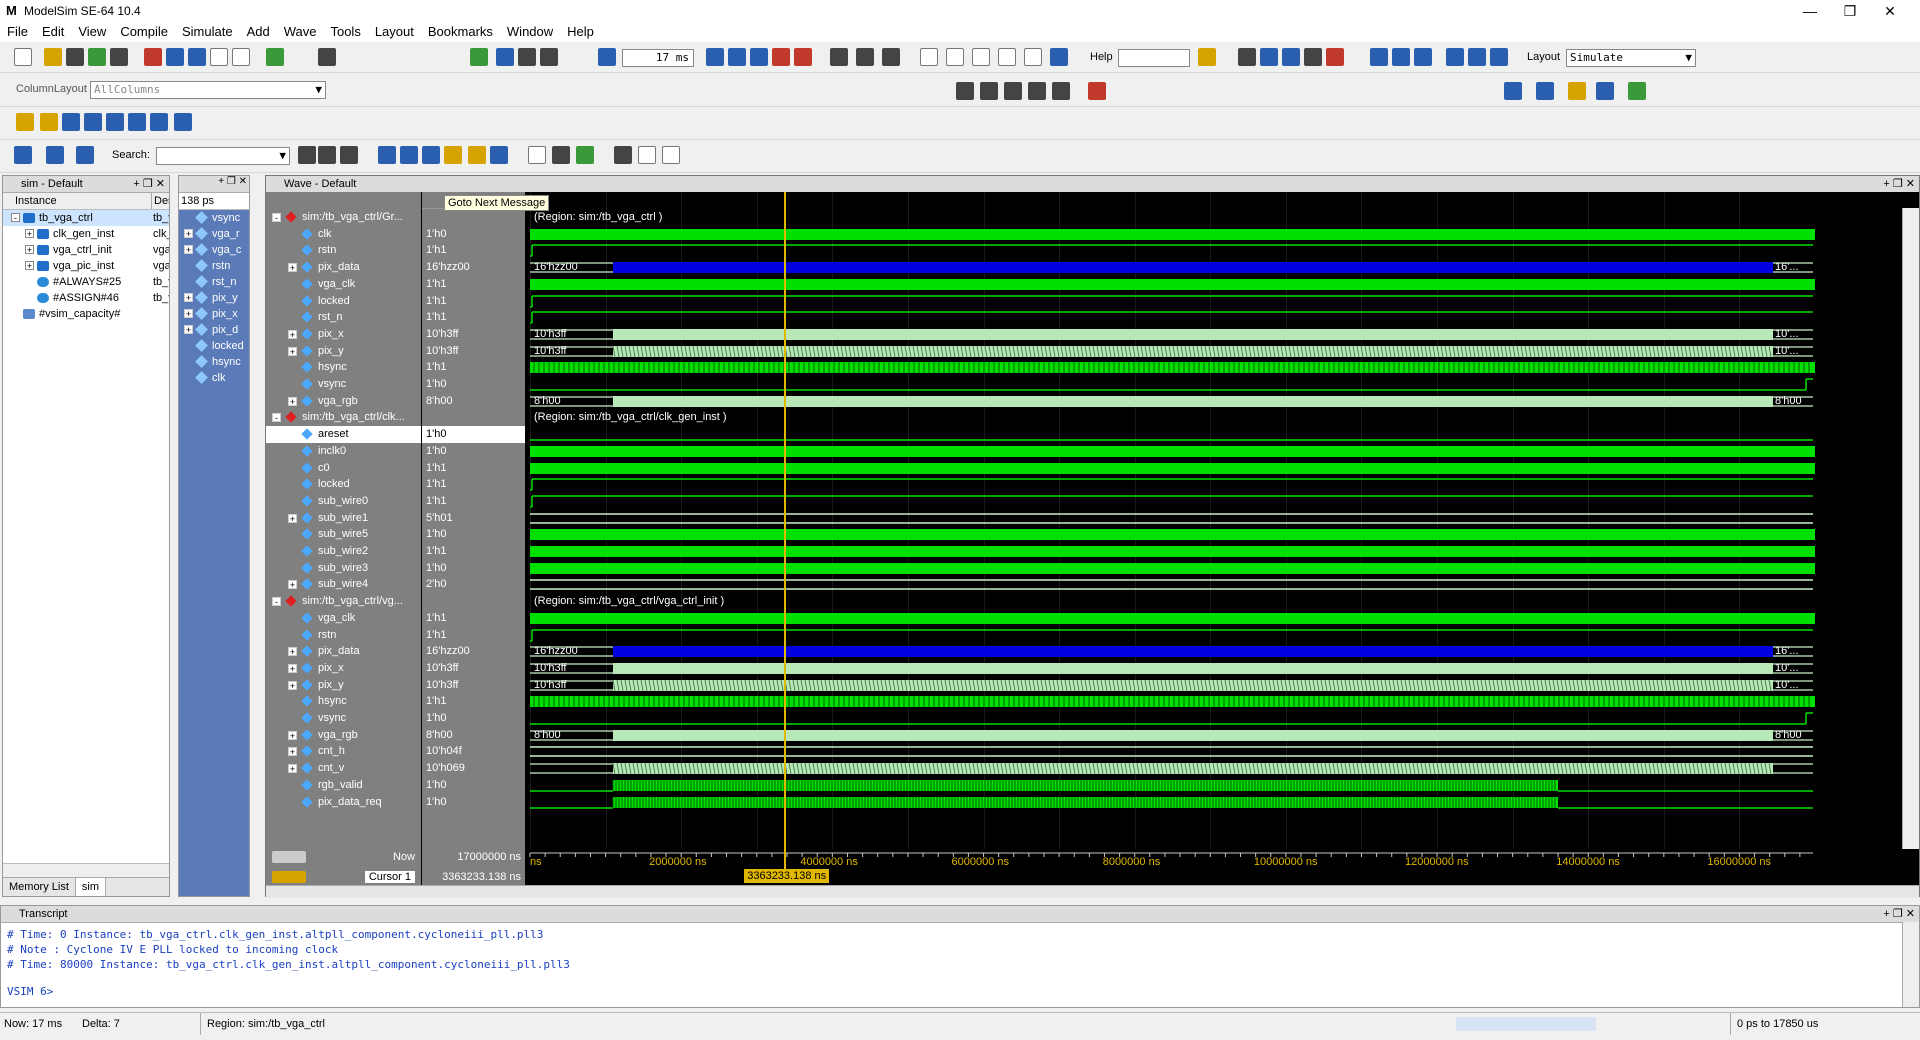  What do you see at coordinates (1545, 91) in the screenshot?
I see `layout-2-icon` at bounding box center [1545, 91].